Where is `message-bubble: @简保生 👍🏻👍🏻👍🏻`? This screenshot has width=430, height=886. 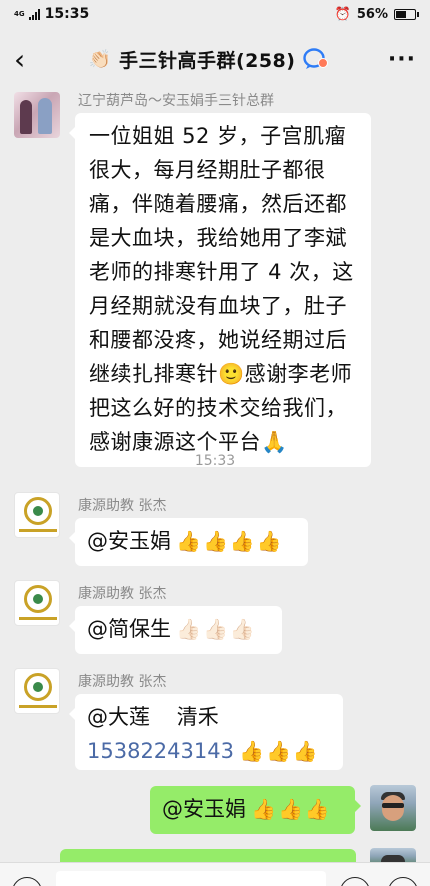
message-bubble: @简保生 👍🏻👍🏻👍🏻 is located at coordinates (175, 630).